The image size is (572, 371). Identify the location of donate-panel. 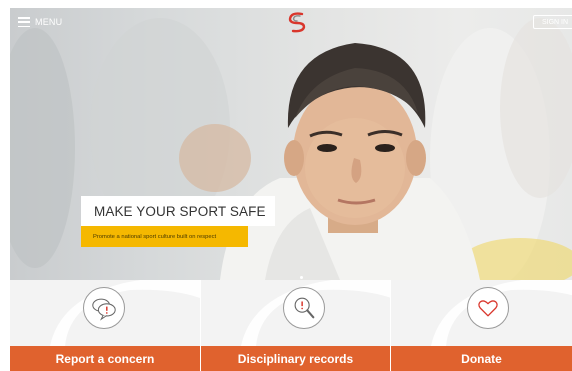
(481, 313).